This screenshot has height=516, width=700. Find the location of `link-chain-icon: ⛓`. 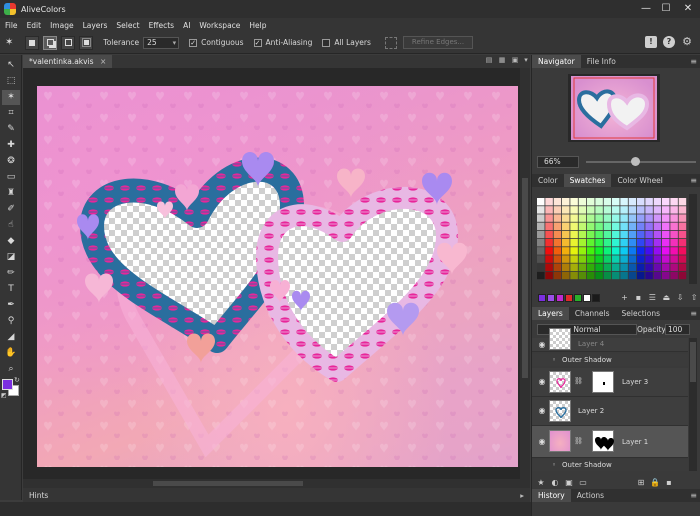

link-chain-icon: ⛓ is located at coordinates (578, 381).